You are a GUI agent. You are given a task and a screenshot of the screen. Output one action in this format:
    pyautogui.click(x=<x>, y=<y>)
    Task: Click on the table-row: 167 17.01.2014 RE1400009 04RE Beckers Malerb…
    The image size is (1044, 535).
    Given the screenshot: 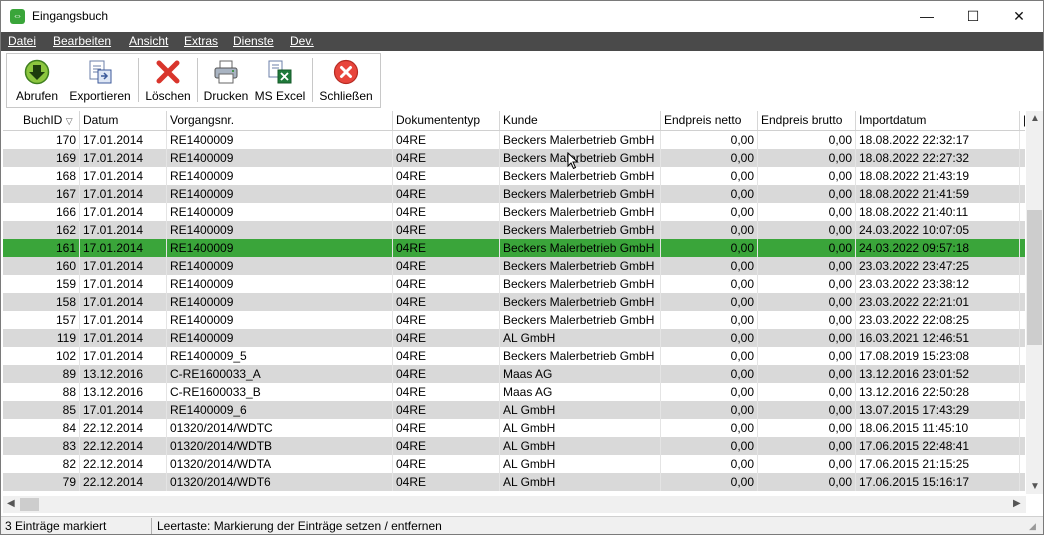 What is the action you would take?
    pyautogui.click(x=514, y=194)
    